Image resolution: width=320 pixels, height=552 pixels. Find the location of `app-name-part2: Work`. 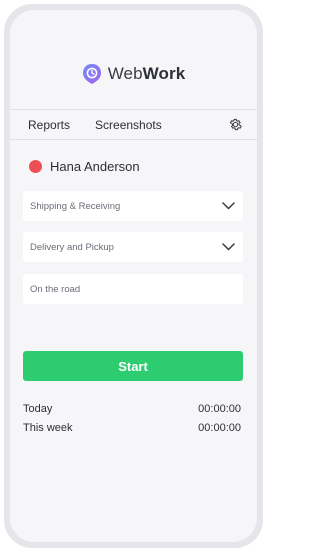

app-name-part2: Work is located at coordinates (164, 73).